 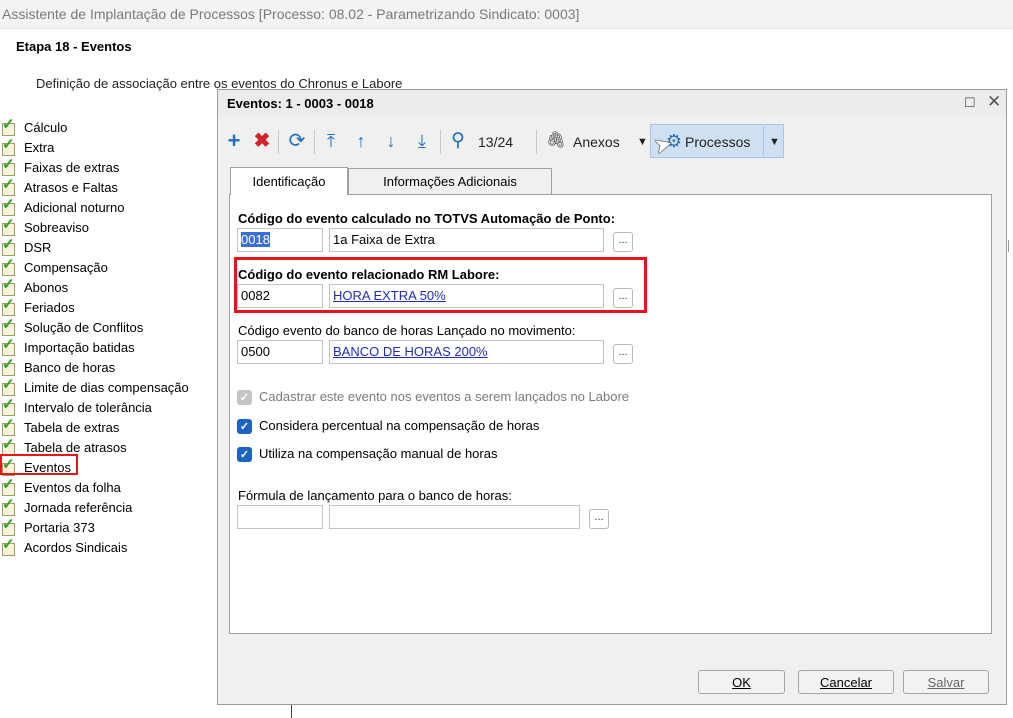 What do you see at coordinates (391, 141) in the screenshot?
I see `next-record-icon: ↓` at bounding box center [391, 141].